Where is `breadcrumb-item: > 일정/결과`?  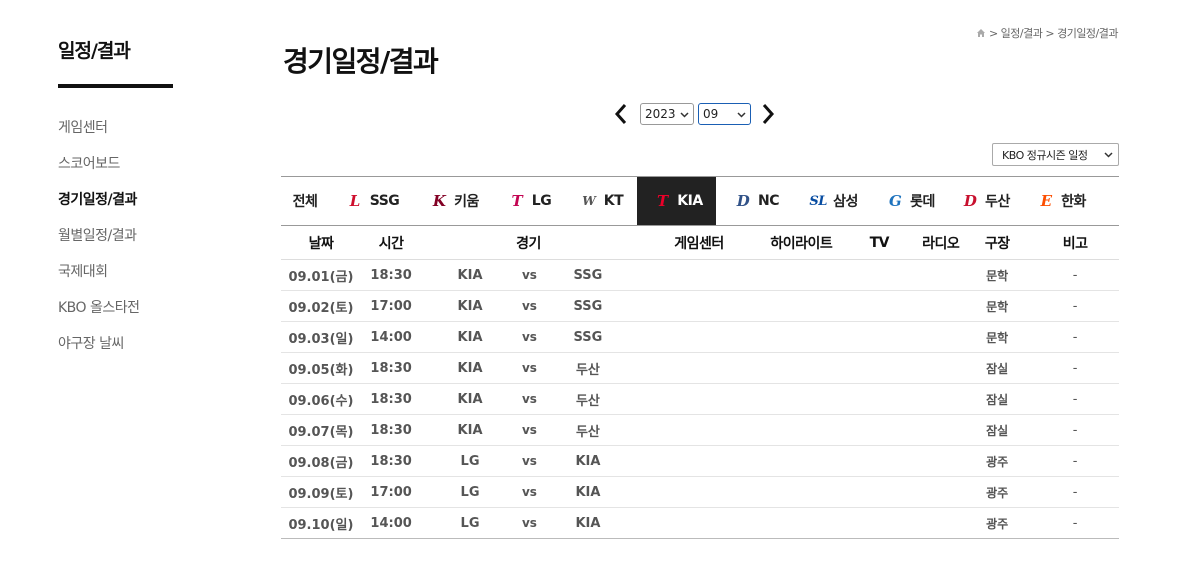 breadcrumb-item: > 일정/결과 is located at coordinates (1016, 33).